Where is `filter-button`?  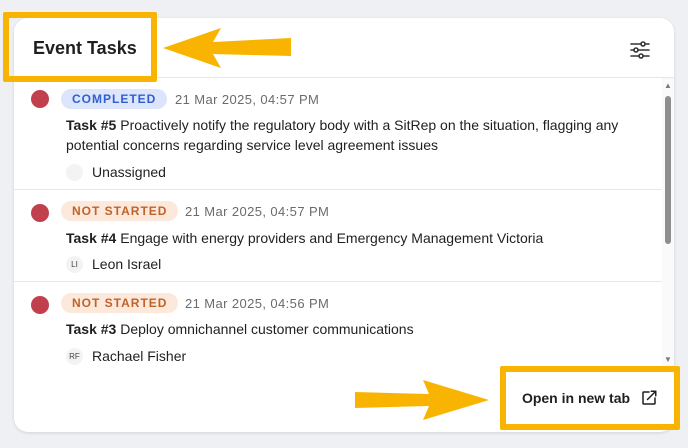 filter-button is located at coordinates (640, 50).